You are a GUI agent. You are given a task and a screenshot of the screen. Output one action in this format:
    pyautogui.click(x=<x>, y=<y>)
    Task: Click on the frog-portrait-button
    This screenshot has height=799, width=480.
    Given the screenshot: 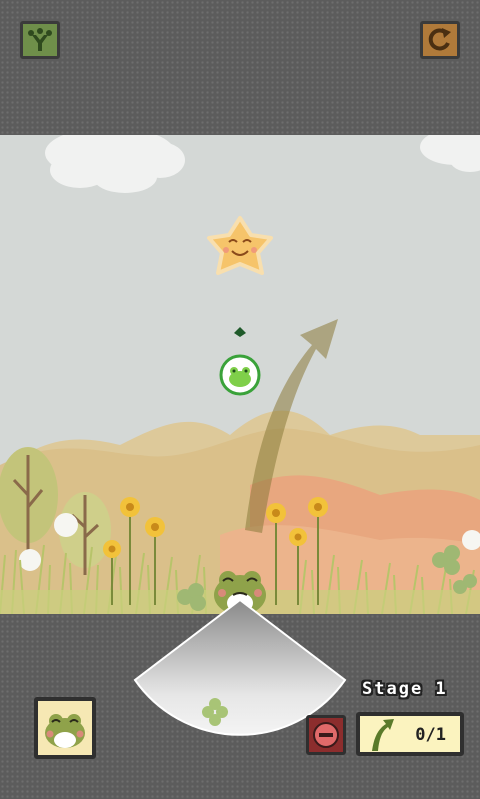 What is the action you would take?
    pyautogui.click(x=65, y=728)
    